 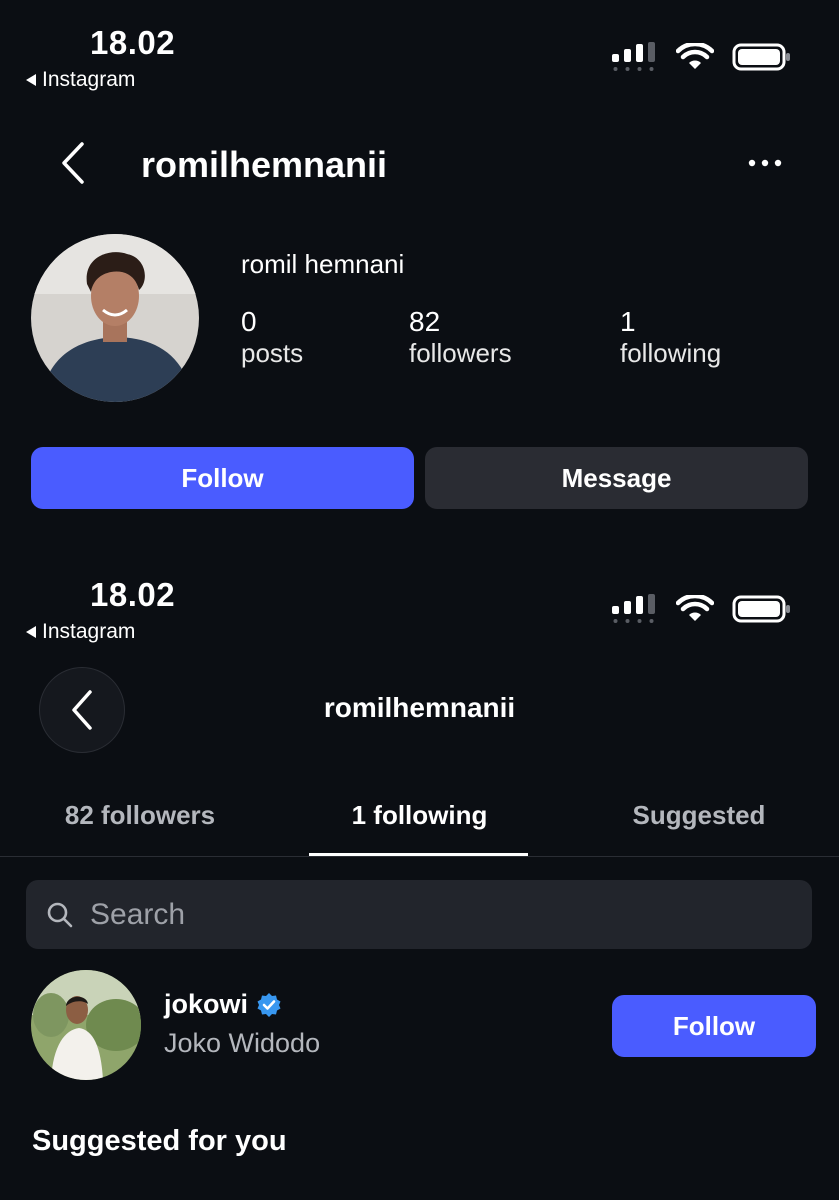 I want to click on tab-following: 1 following, so click(x=419, y=815).